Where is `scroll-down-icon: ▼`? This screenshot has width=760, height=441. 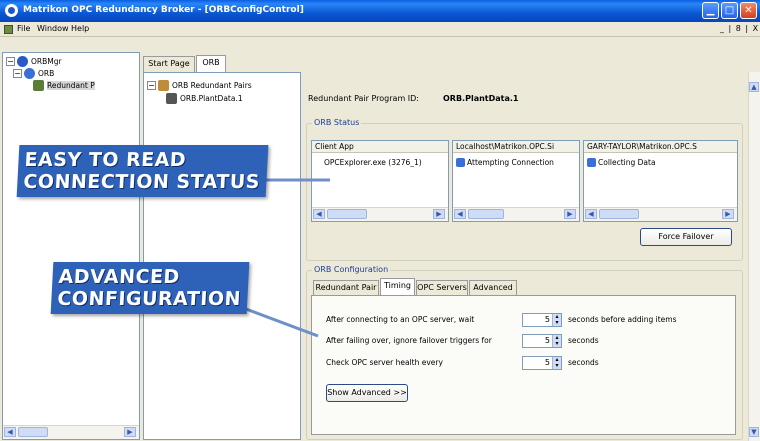
scroll-down-icon: ▼ is located at coordinates (754, 432).